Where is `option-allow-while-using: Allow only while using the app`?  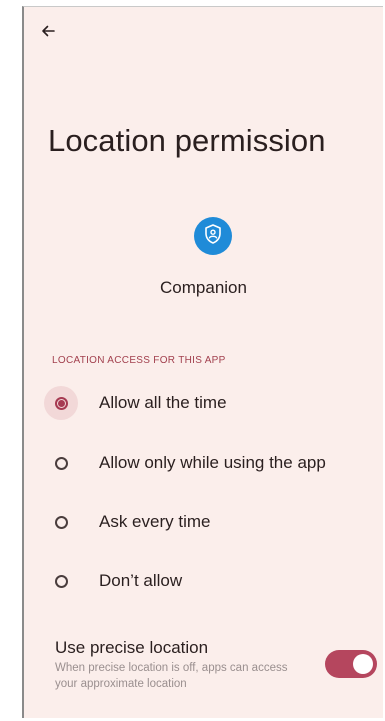
option-allow-while-using: Allow only while using the app is located at coordinates (203, 463).